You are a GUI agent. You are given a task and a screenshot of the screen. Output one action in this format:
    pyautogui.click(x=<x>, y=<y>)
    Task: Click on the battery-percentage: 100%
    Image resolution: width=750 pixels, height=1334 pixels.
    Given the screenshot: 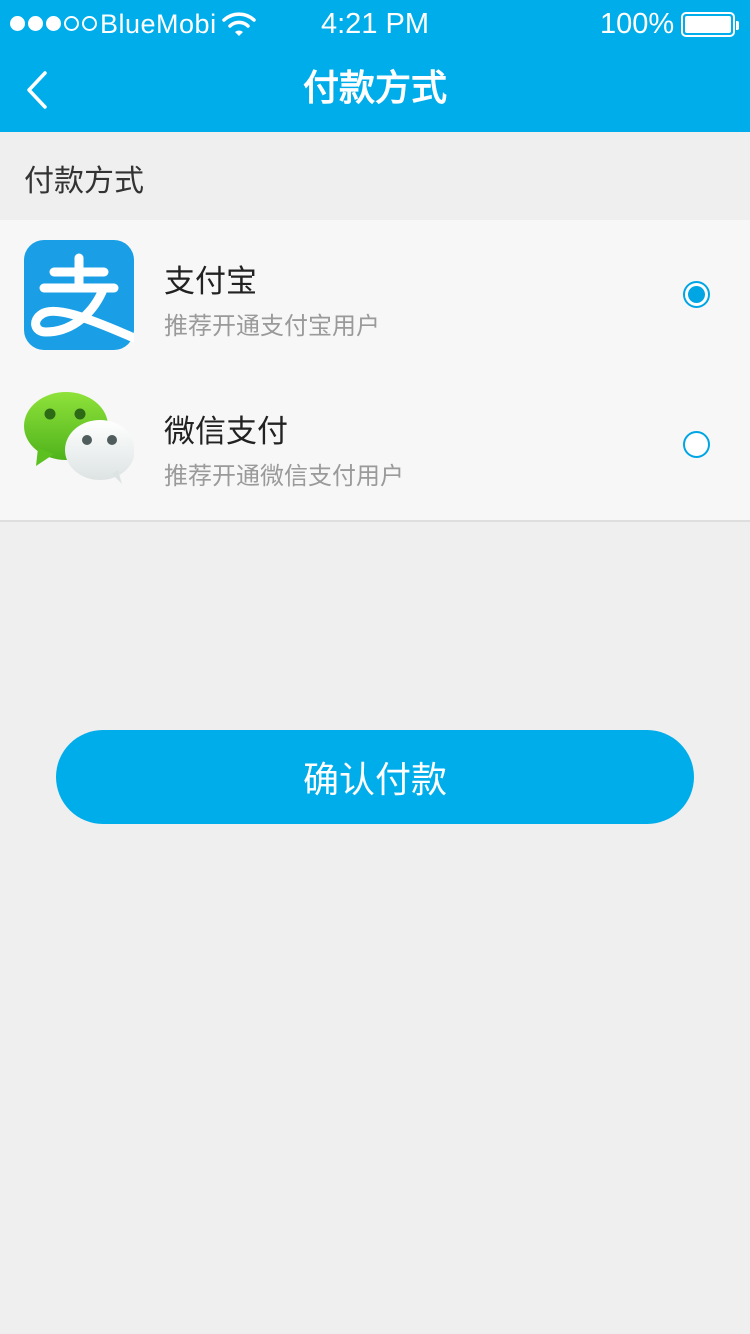 What is the action you would take?
    pyautogui.click(x=637, y=24)
    